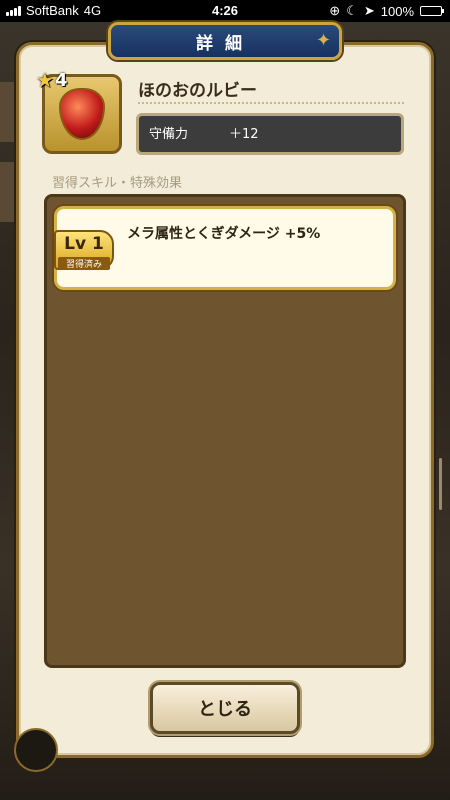  What do you see at coordinates (82, 114) in the screenshot?
I see `ruby-gem-icon` at bounding box center [82, 114].